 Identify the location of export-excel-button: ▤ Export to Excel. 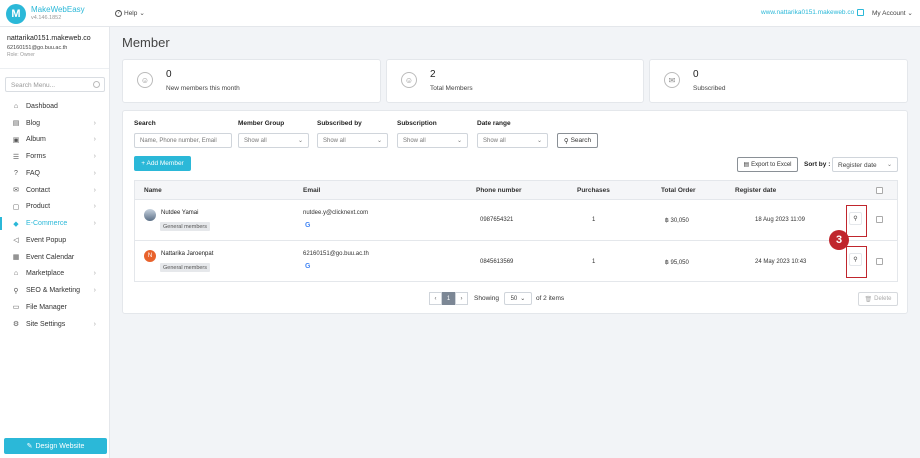
(767, 164).